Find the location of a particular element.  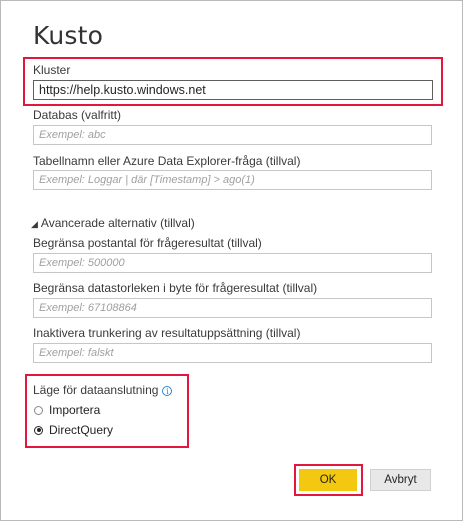

truncation-input: Exempel: falskt is located at coordinates (232, 353).